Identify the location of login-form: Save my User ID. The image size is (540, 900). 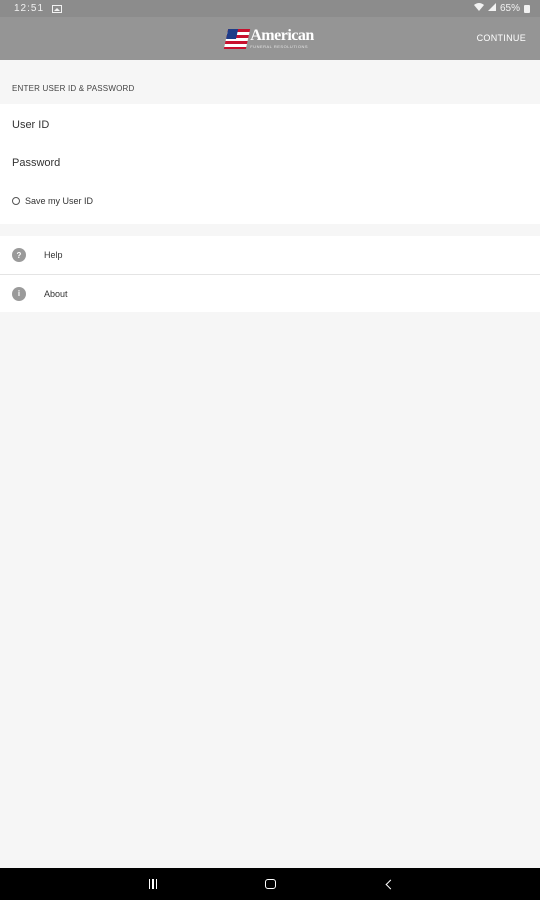
(270, 164).